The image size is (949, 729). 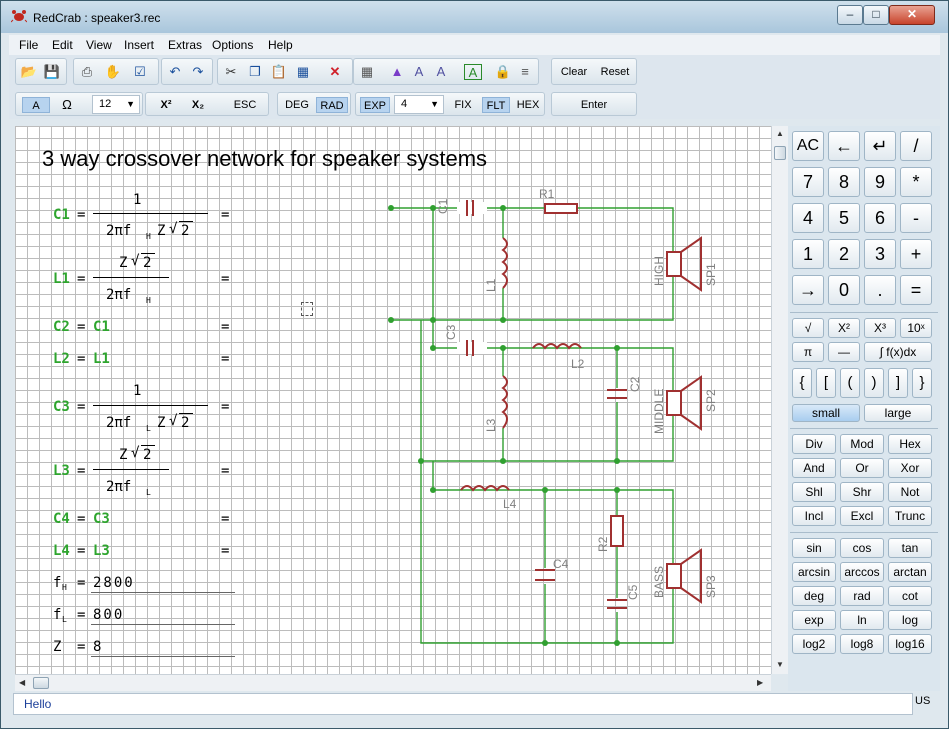 What do you see at coordinates (198, 105) in the screenshot?
I see `subscript-button: X₂` at bounding box center [198, 105].